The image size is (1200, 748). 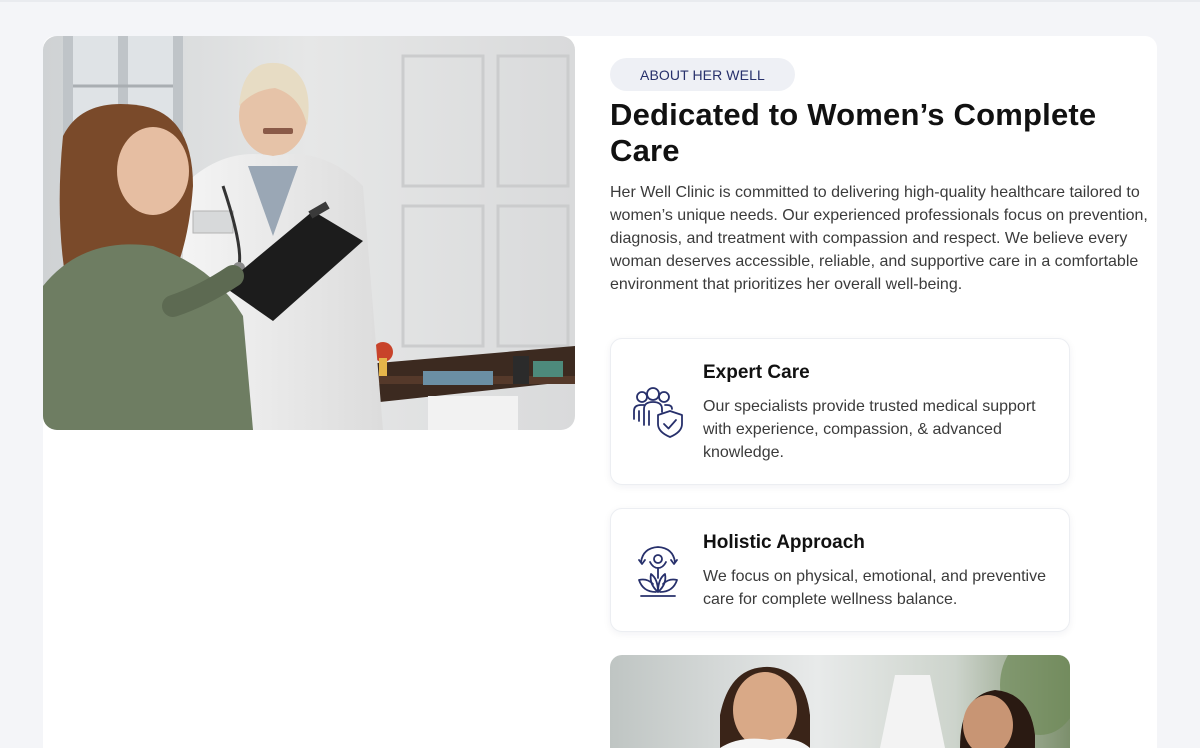 What do you see at coordinates (658, 412) in the screenshot?
I see `team-shield-icon` at bounding box center [658, 412].